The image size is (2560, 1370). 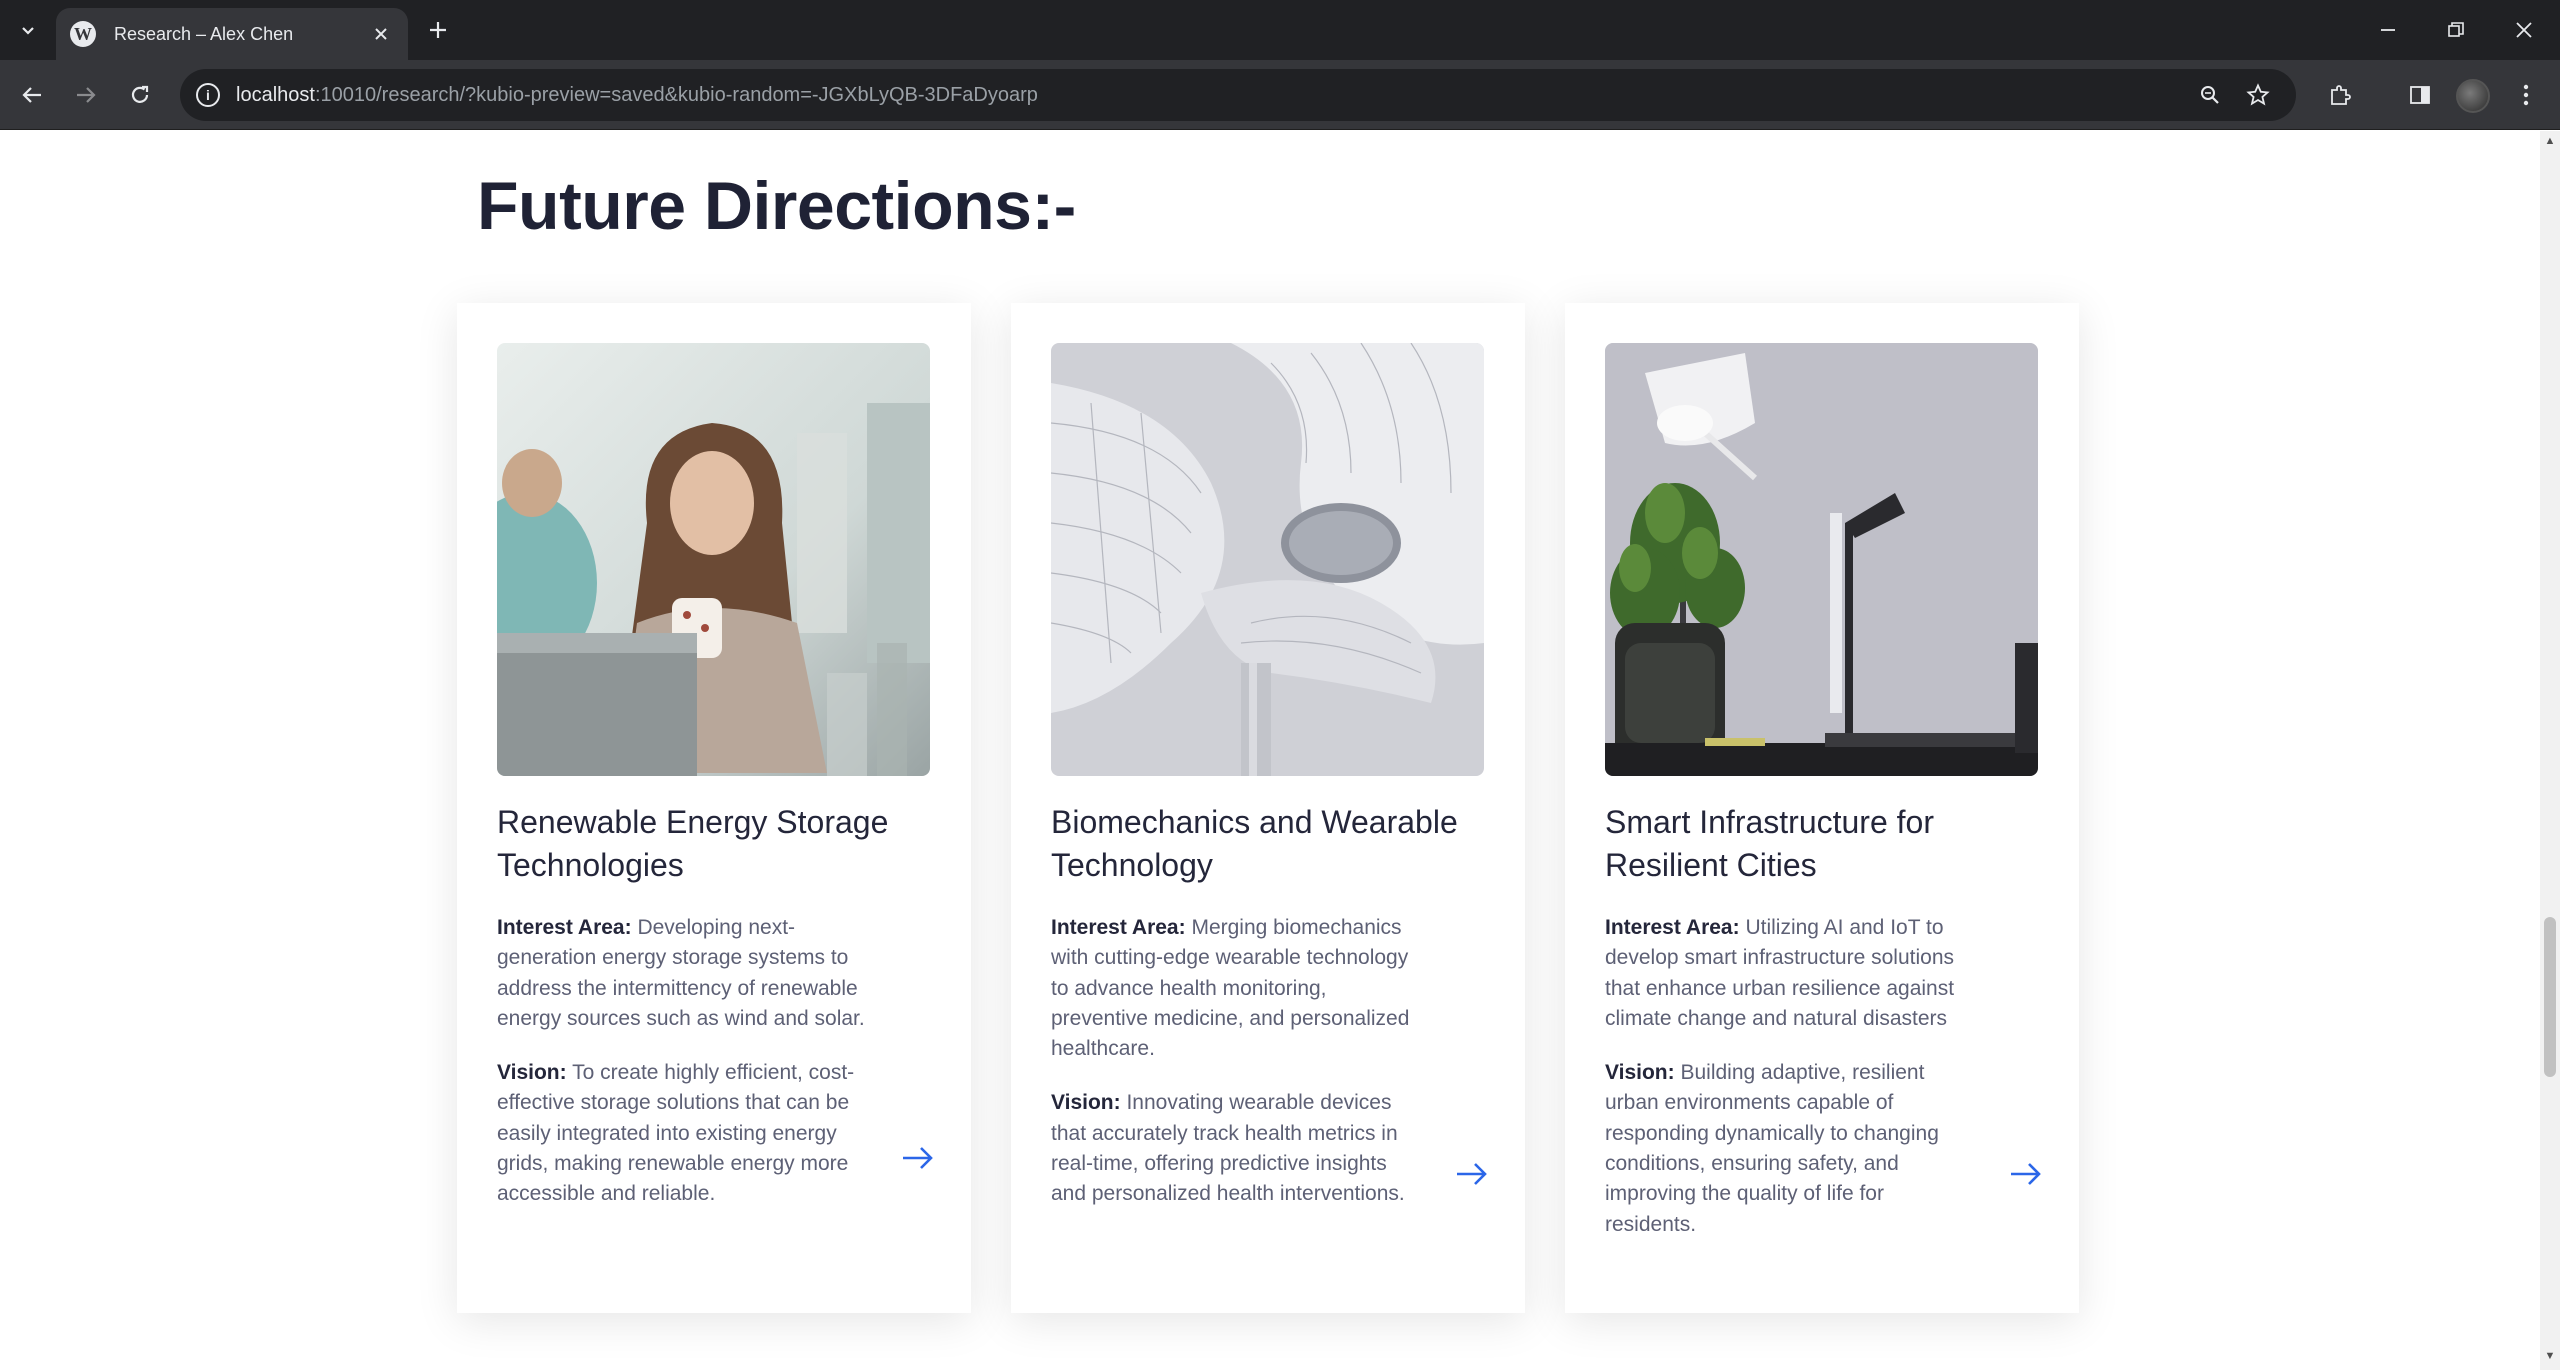 I want to click on tab-strip: W Research – Alex Chen, so click(x=1280, y=30).